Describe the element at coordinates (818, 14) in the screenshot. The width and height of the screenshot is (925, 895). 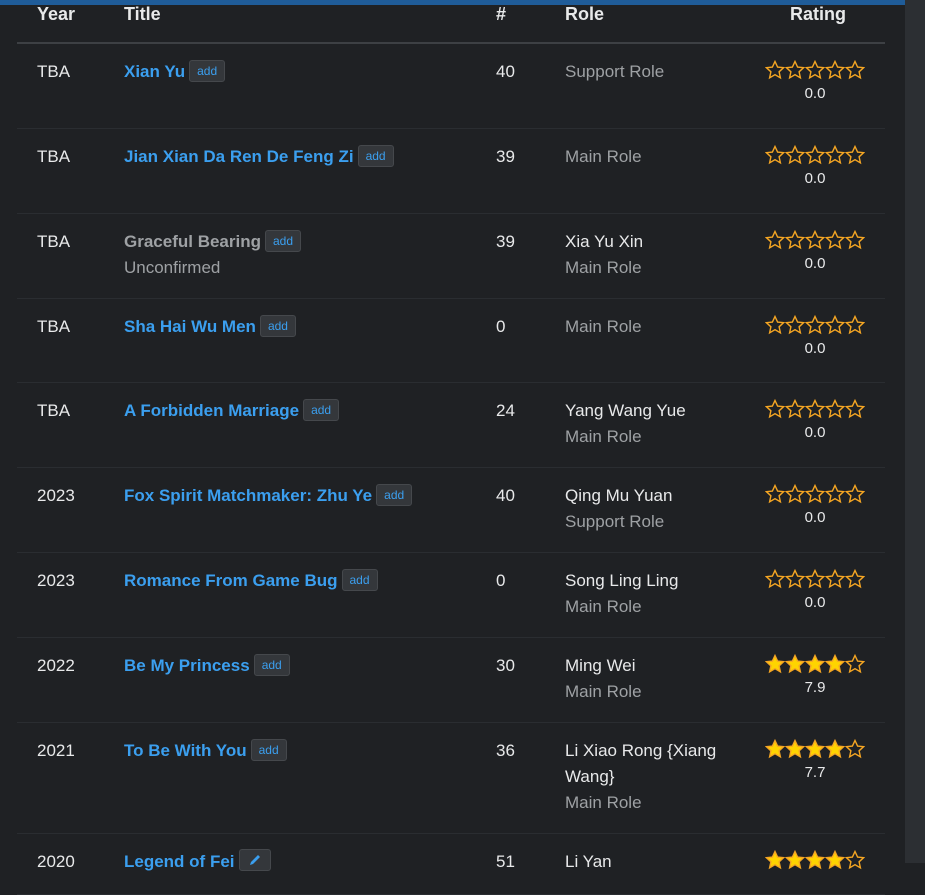
I see `header-rating: Rating` at that location.